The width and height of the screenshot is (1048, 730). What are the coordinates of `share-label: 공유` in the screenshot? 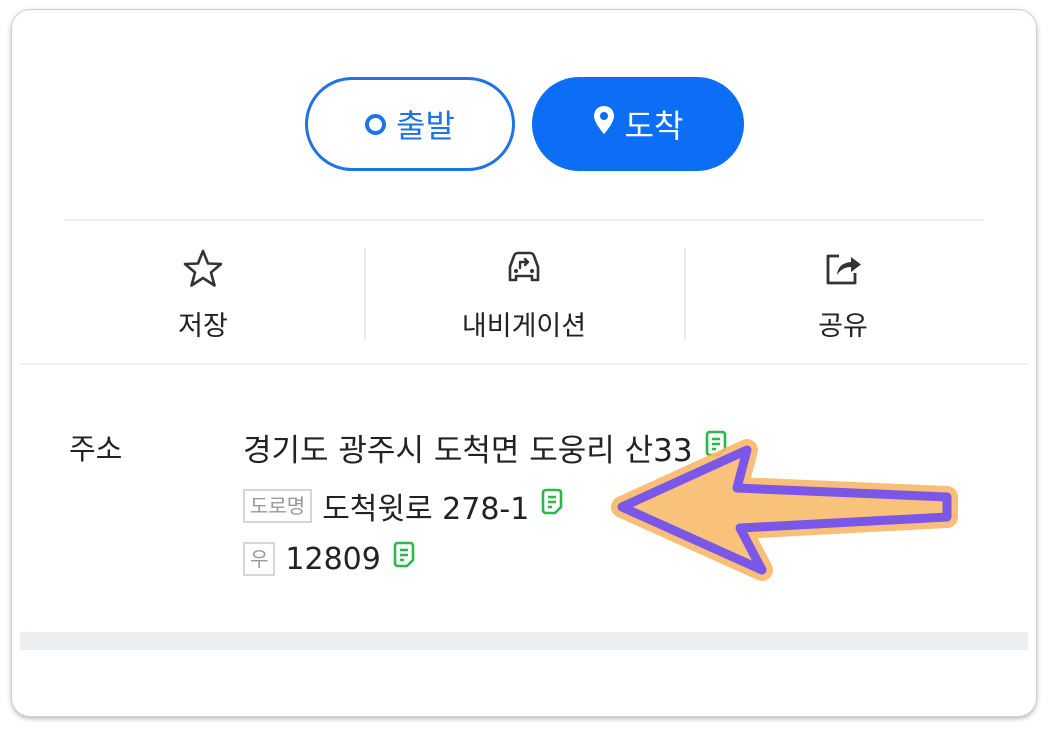 It's located at (843, 326).